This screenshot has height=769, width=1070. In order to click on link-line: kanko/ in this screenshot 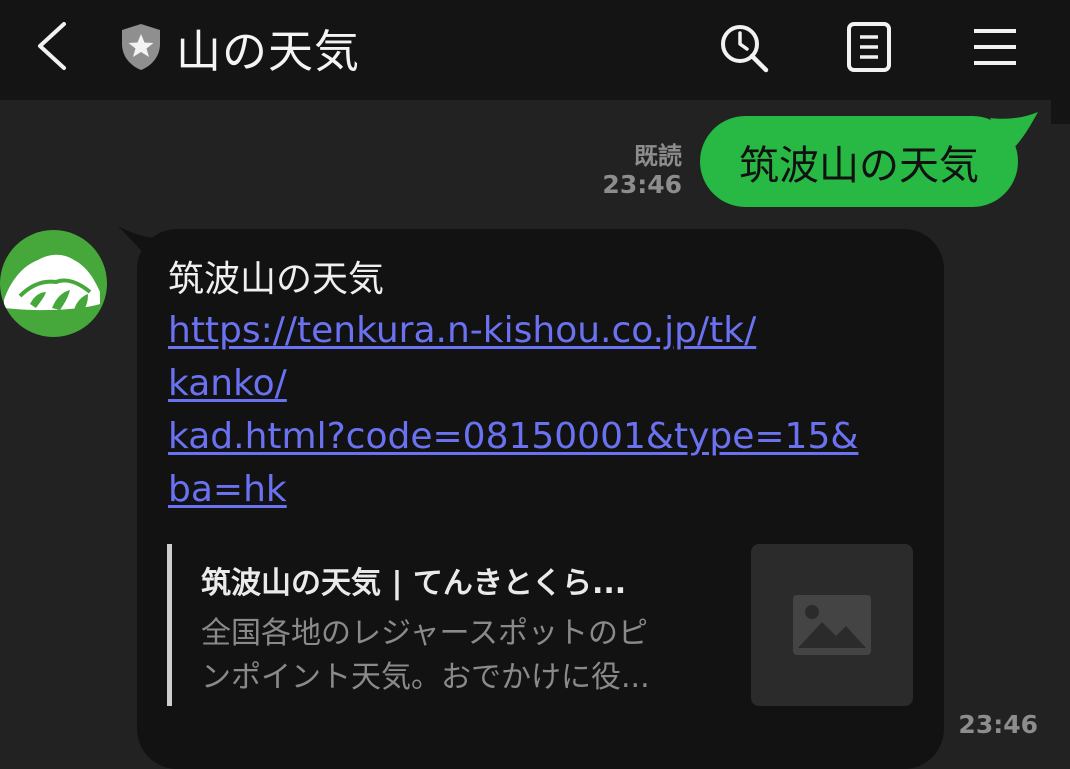, I will do `click(227, 383)`.